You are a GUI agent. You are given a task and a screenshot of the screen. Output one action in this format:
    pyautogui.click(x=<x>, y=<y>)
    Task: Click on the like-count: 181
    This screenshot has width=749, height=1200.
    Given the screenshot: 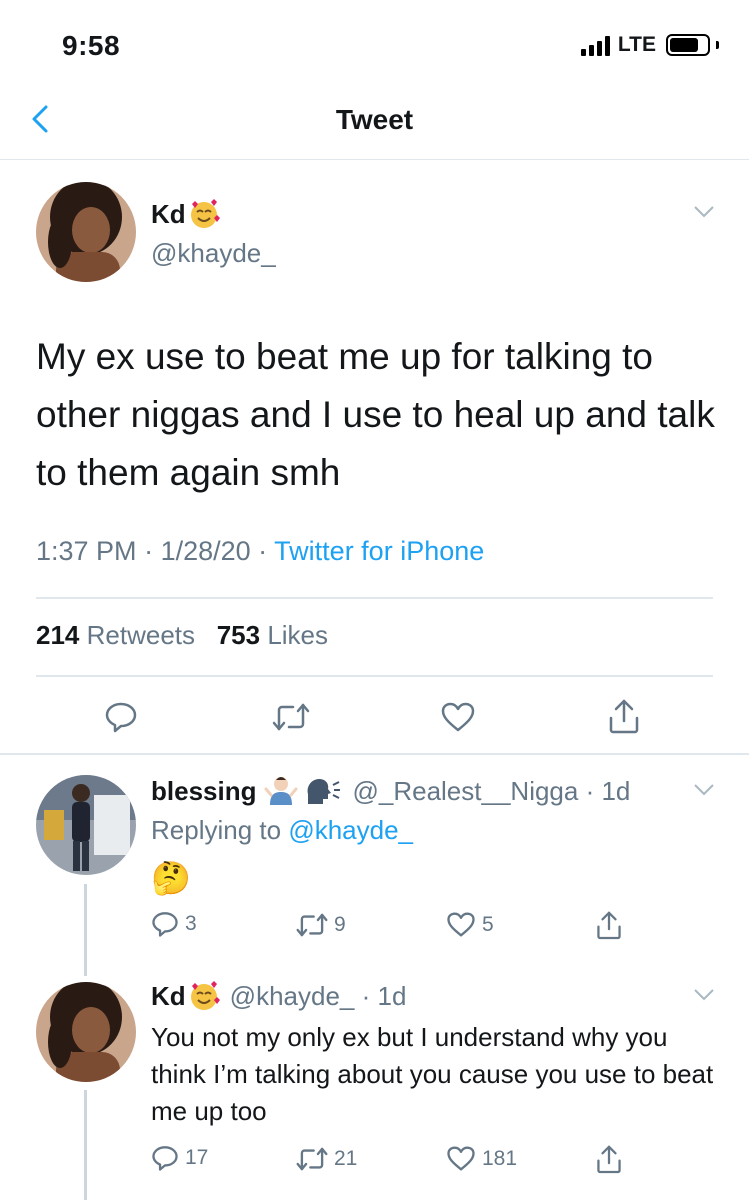 What is the action you would take?
    pyautogui.click(x=500, y=1158)
    